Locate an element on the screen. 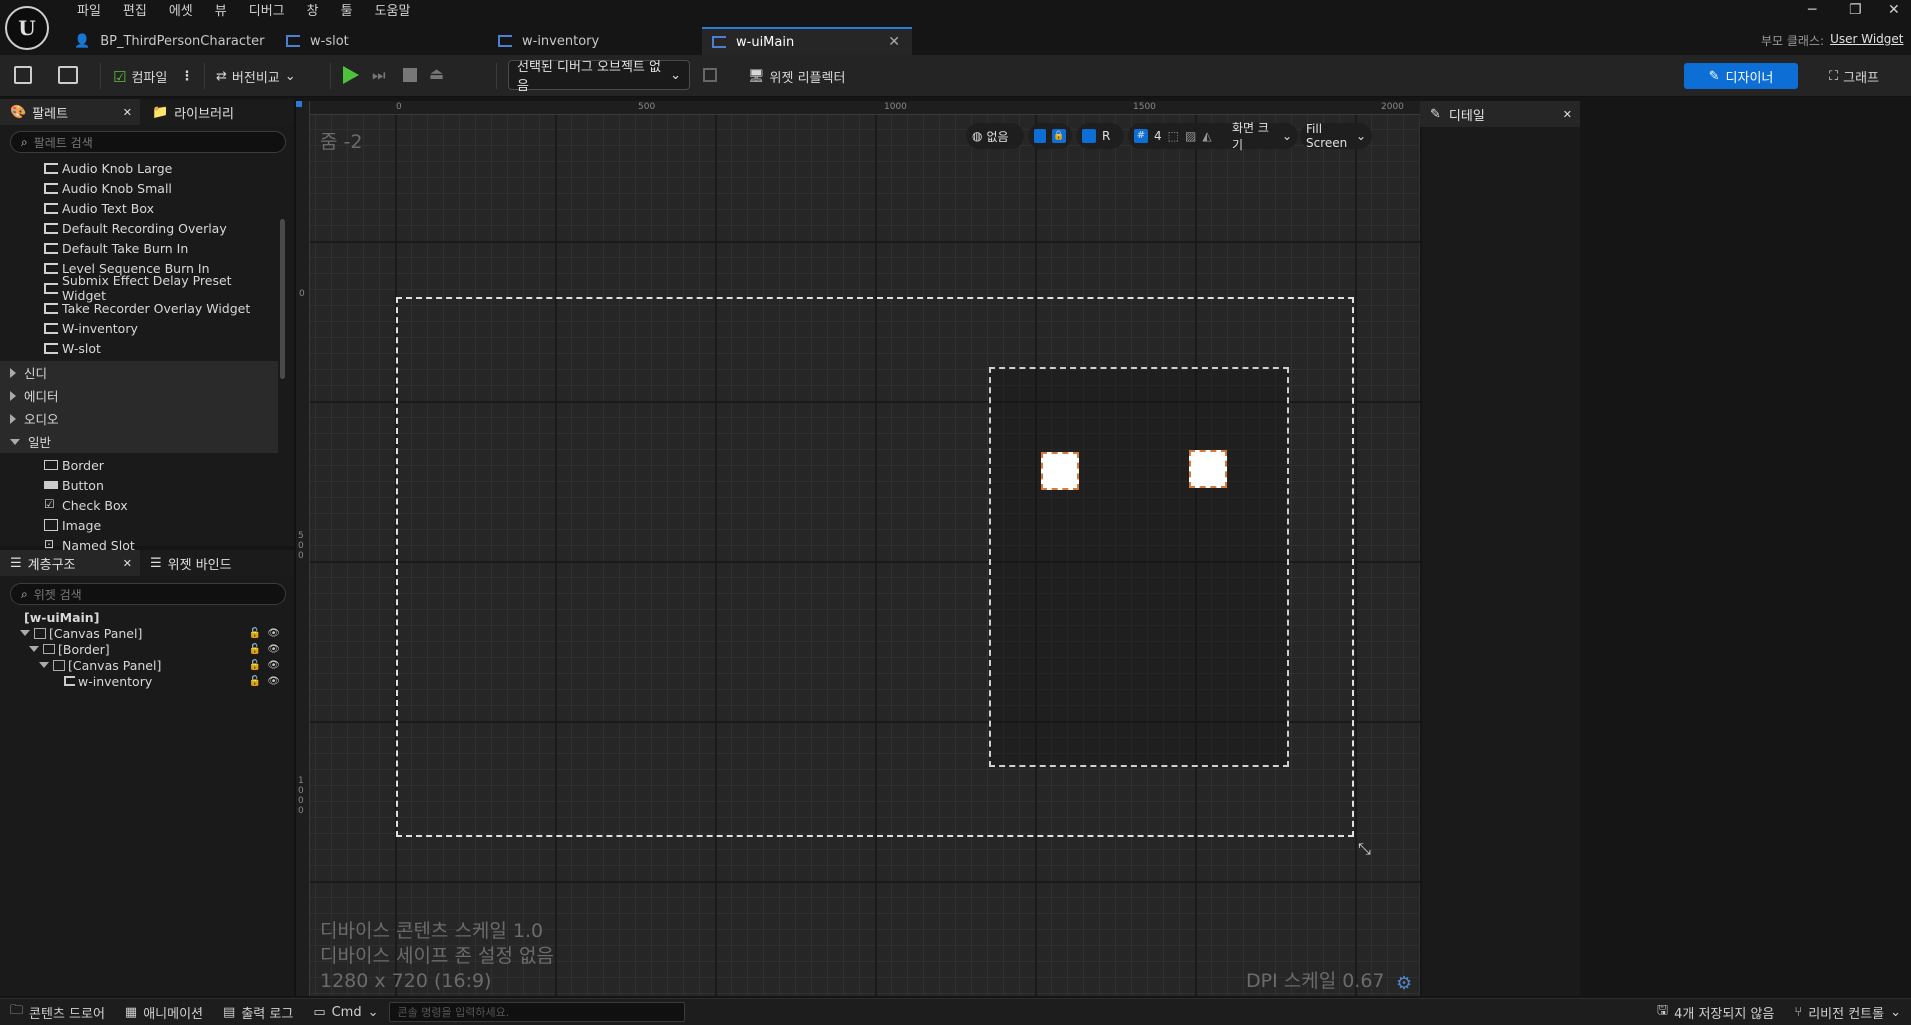 This screenshot has height=1025, width=1911. tab-widget-binding: ☰ 위젯 바인드 is located at coordinates (186, 563).